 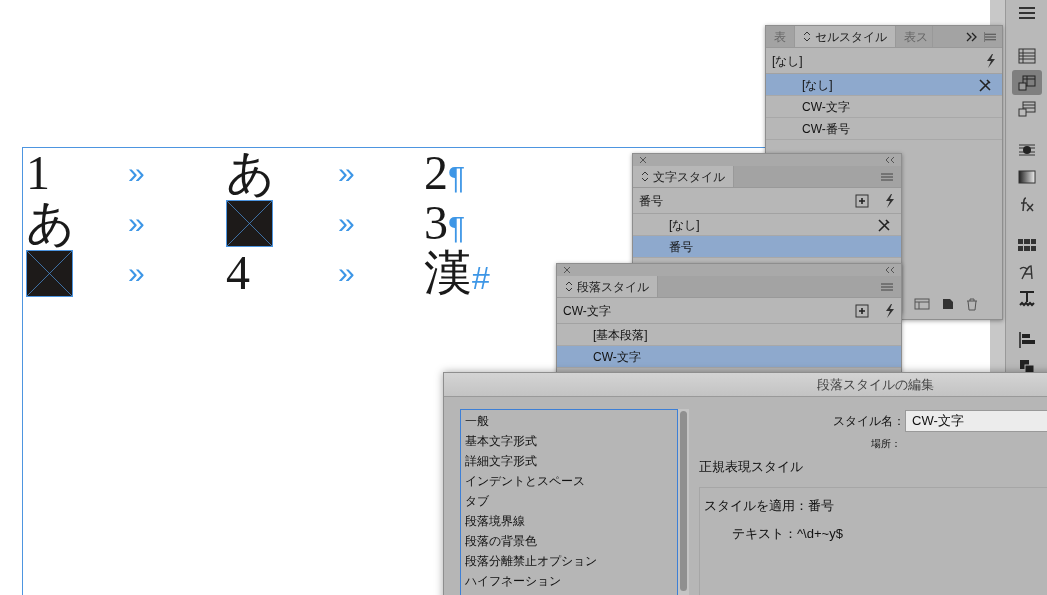 What do you see at coordinates (683, 176) in the screenshot?
I see `panel-tab: 文字スタイル` at bounding box center [683, 176].